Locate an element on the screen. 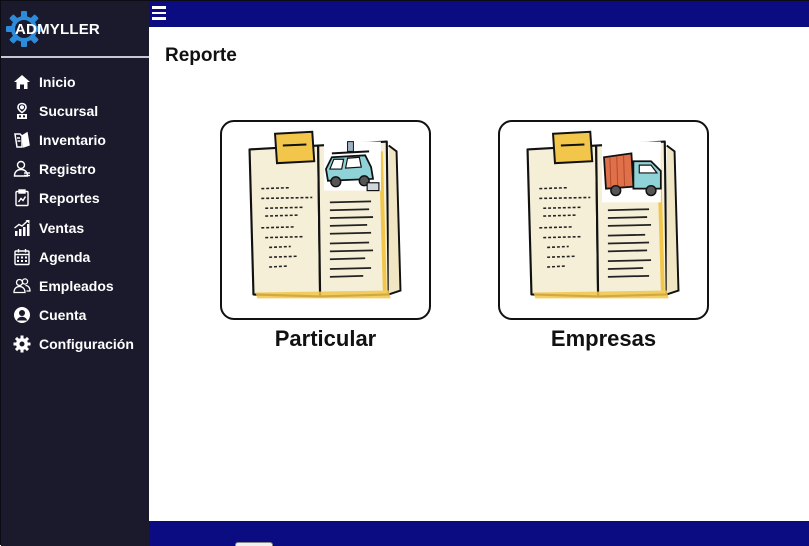 Image resolution: width=809 pixels, height=546 pixels. top-bar is located at coordinates (479, 14).